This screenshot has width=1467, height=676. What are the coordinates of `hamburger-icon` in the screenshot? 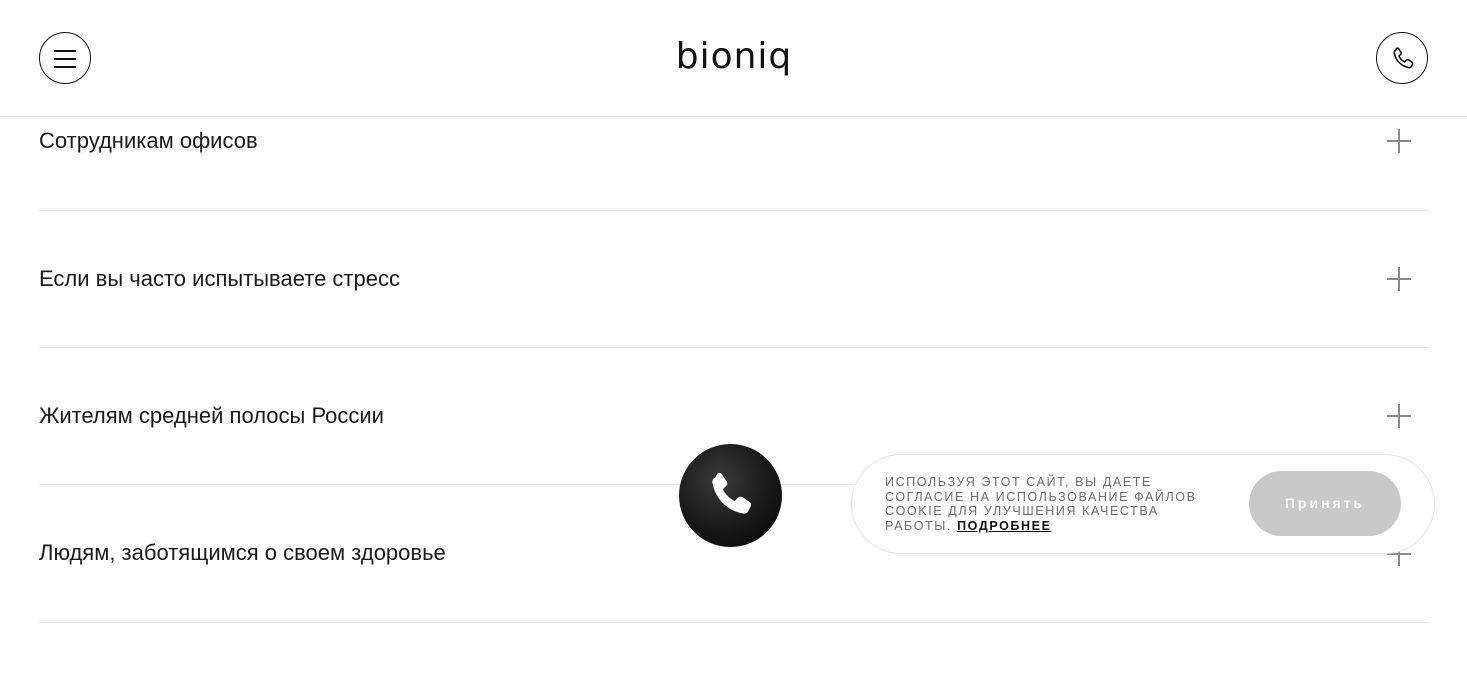 It's located at (65, 51).